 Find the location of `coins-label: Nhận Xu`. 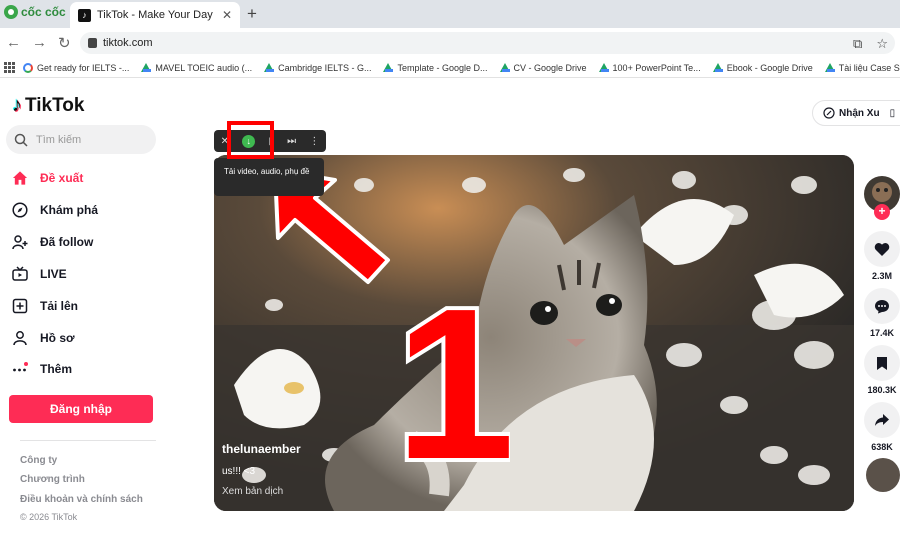

coins-label: Nhận Xu is located at coordinates (859, 113).